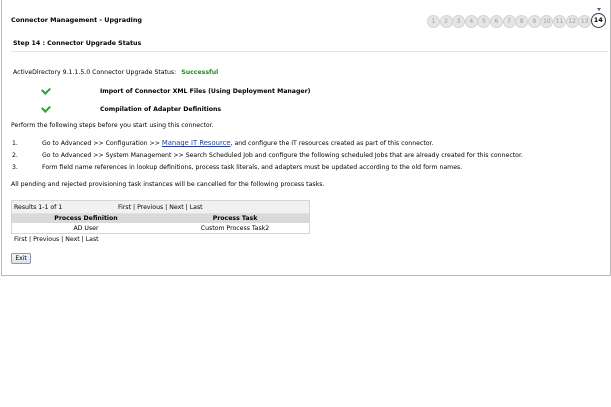  I want to click on pager-bottom: First | Previous | Next | Last, so click(56, 239).